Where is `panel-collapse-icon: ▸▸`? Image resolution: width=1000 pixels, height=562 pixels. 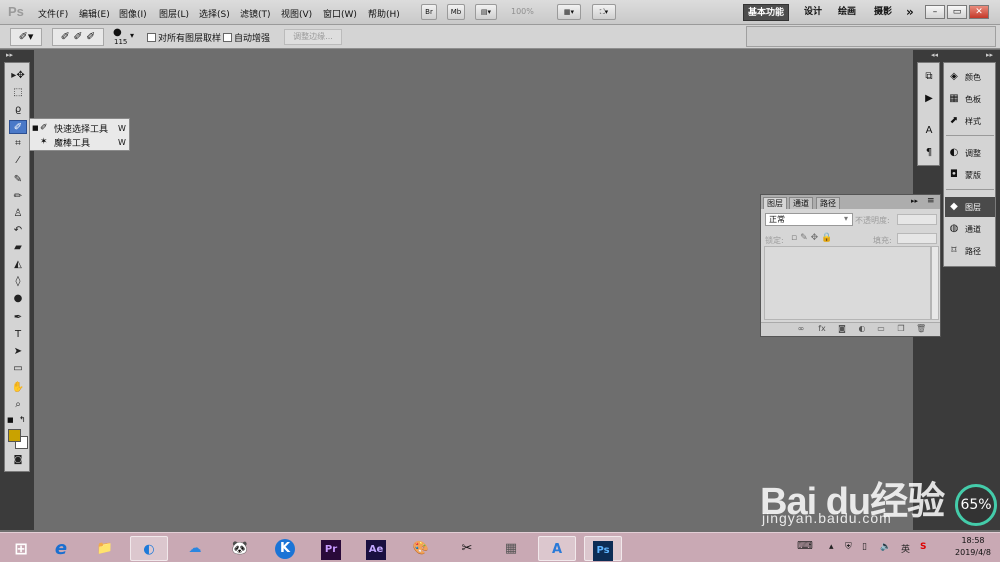 panel-collapse-icon: ▸▸ is located at coordinates (914, 201).